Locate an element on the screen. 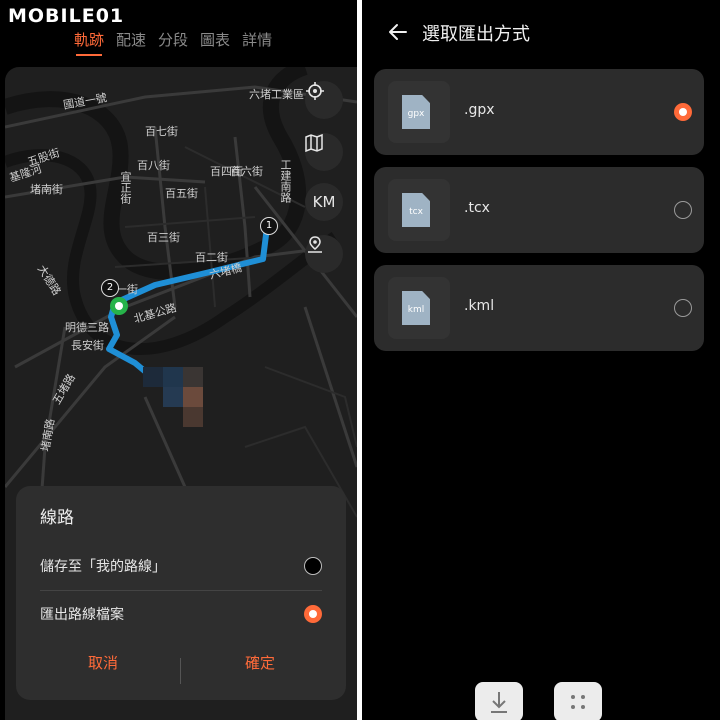 The image size is (720, 720). map-label: 長安街 is located at coordinates (87, 345).